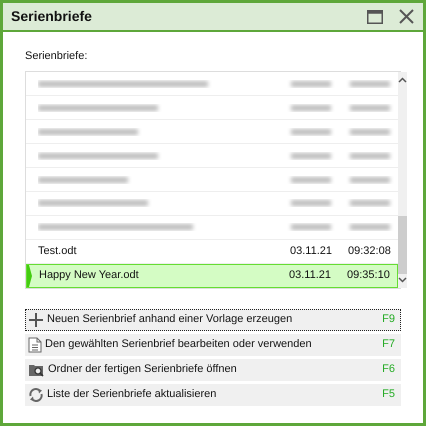  What do you see at coordinates (35, 344) in the screenshot?
I see `document-icon` at bounding box center [35, 344].